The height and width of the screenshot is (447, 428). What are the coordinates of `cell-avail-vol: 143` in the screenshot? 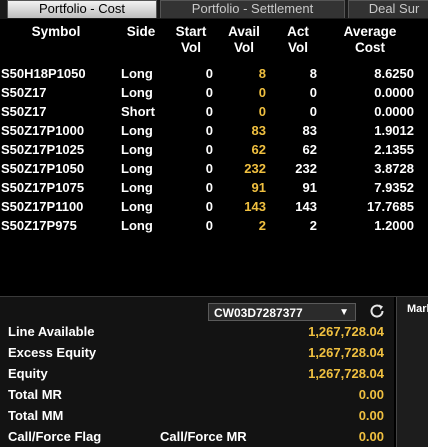 It's located at (255, 206).